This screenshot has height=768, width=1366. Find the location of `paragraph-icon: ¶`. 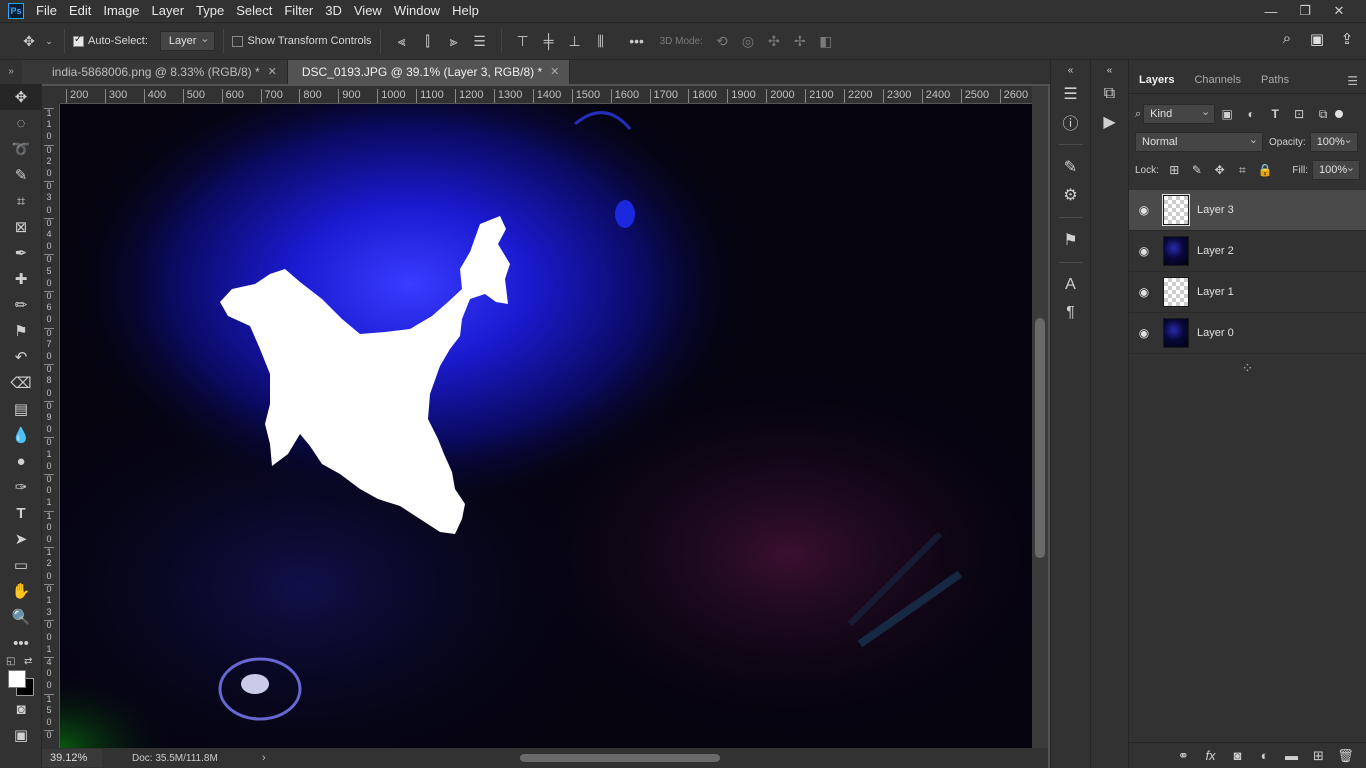

paragraph-icon: ¶ is located at coordinates (1070, 313).